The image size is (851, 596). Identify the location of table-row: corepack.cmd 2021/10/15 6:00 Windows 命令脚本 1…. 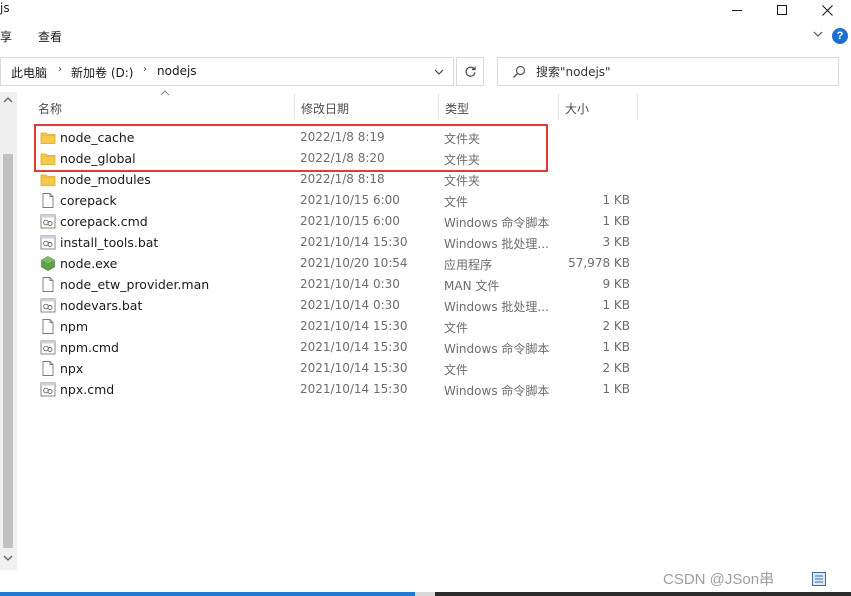
(425, 221).